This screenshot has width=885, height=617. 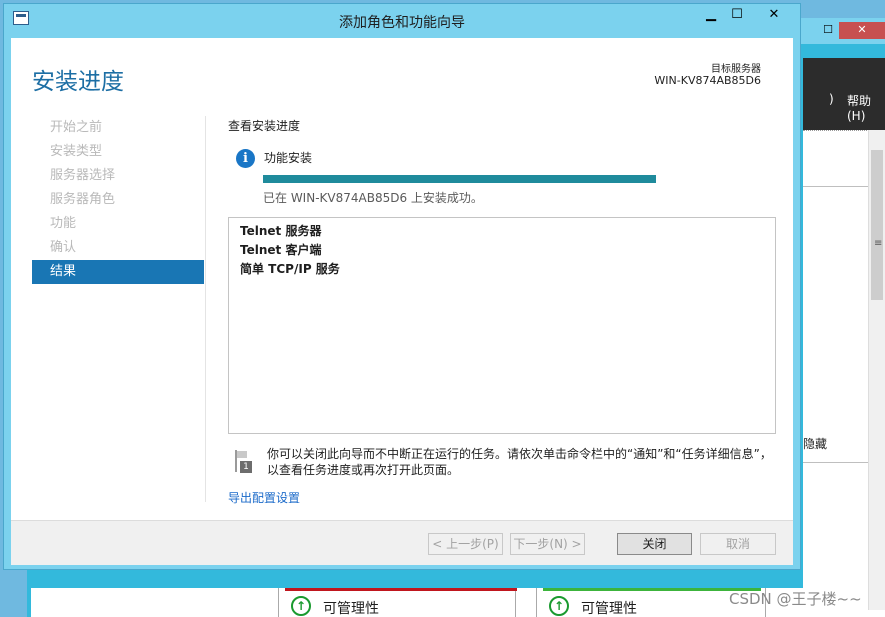 I want to click on list-item: Telnet 服务器, so click(x=281, y=231).